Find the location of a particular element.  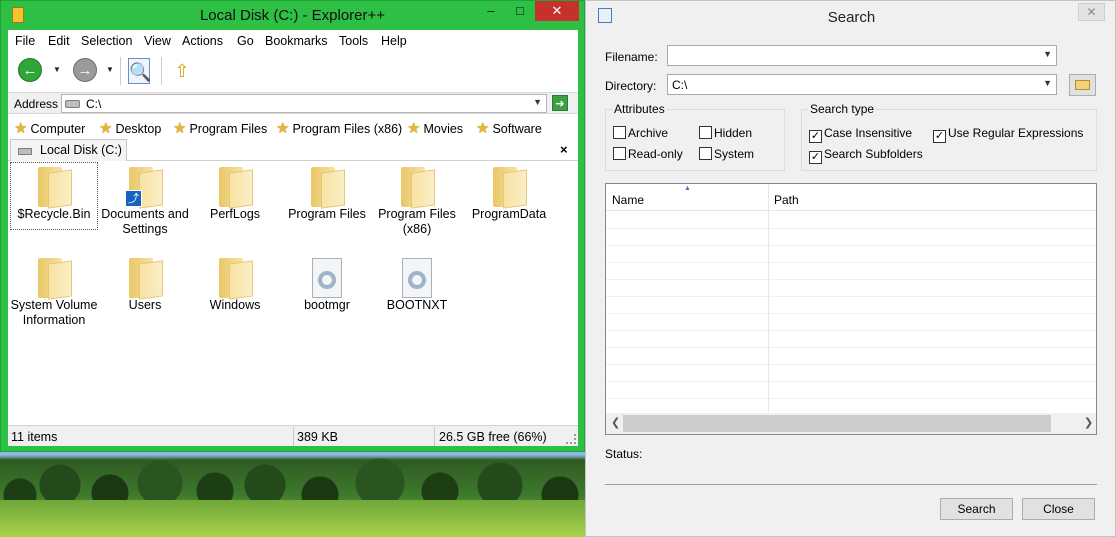

forward-arrow-icon: → is located at coordinates (85, 70).